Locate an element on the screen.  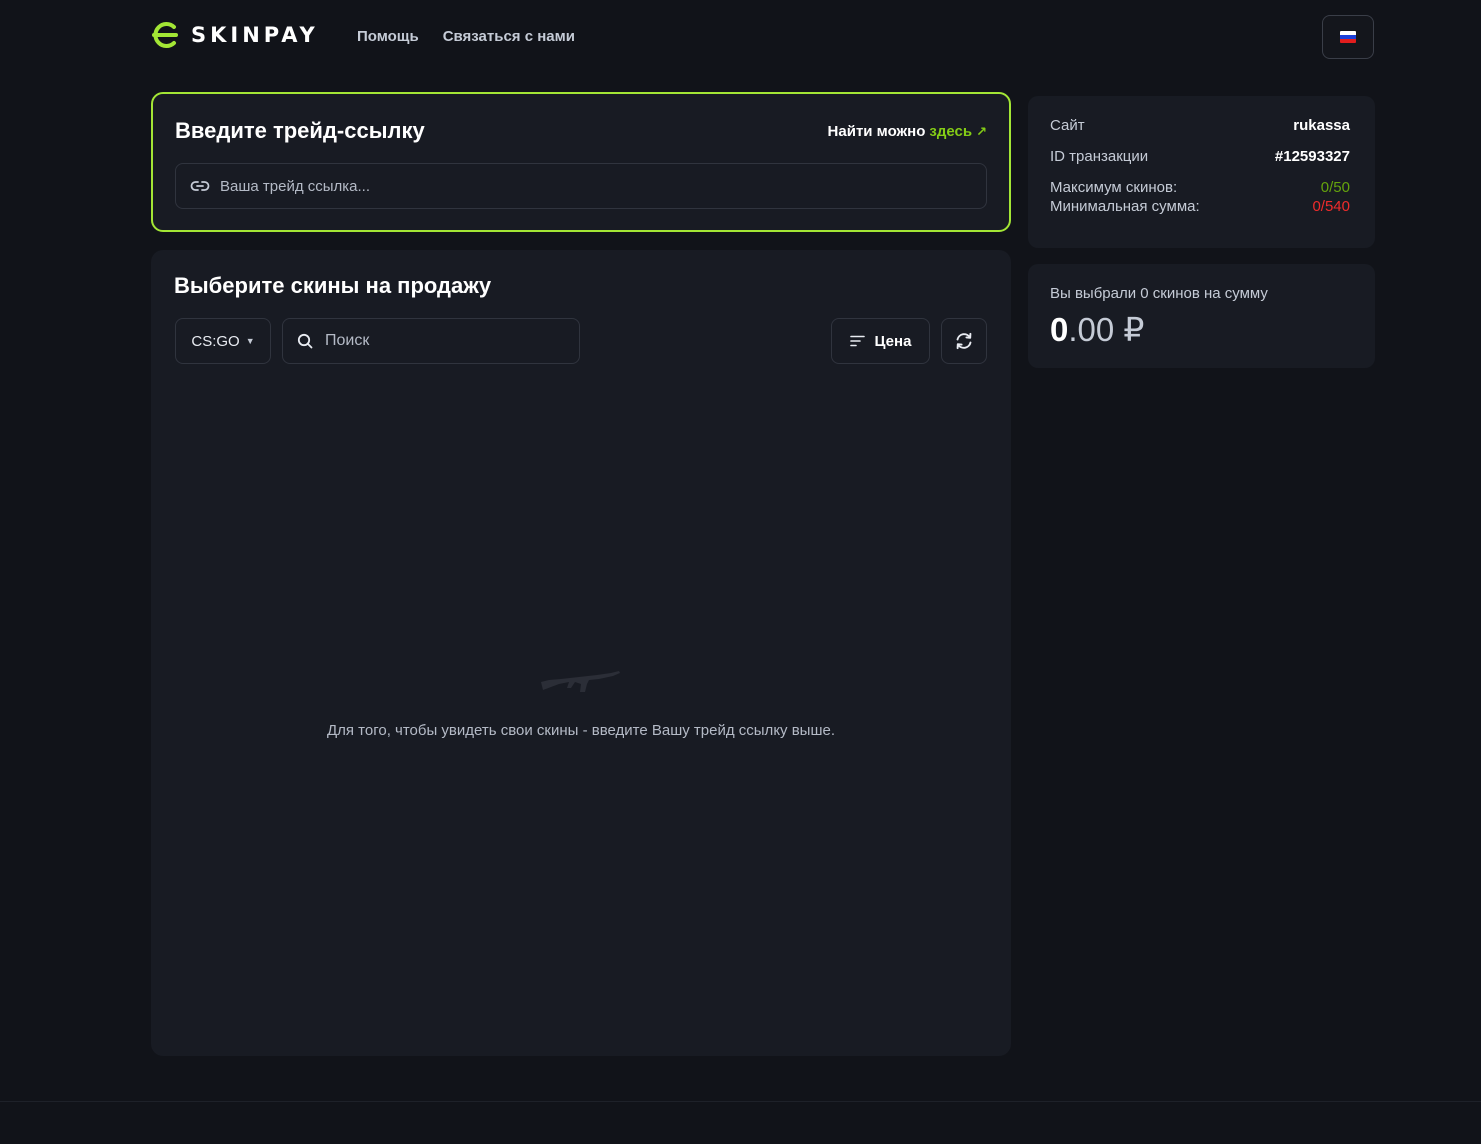
transaction-id-value: #12593327 is located at coordinates (1312, 156).